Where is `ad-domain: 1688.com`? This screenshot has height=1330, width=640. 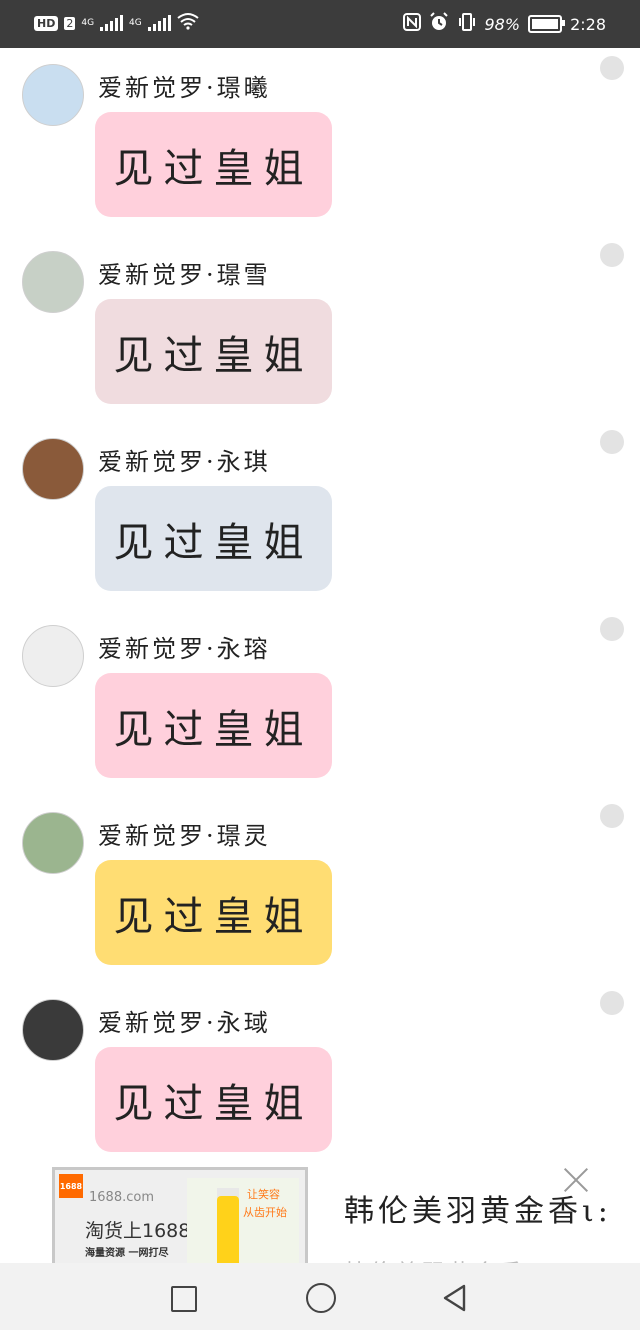 ad-domain: 1688.com is located at coordinates (121, 1197).